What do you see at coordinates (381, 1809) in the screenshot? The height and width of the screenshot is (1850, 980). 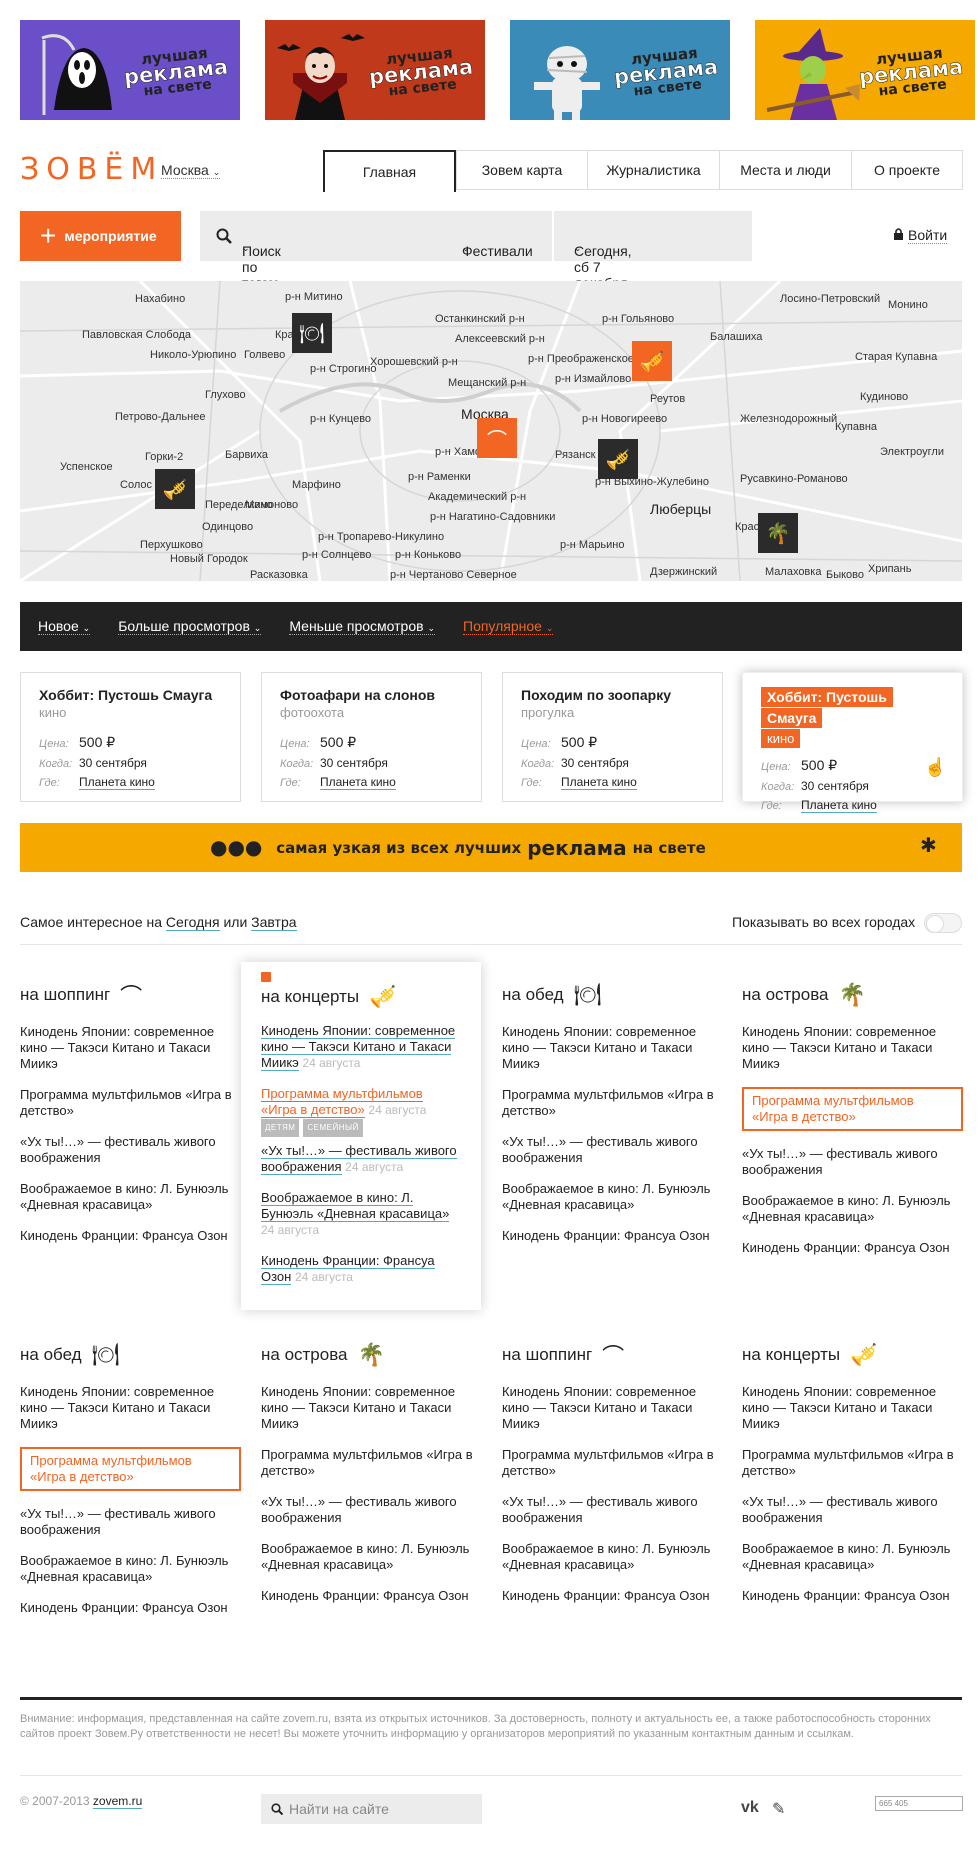 I see `footer-search-input` at bounding box center [381, 1809].